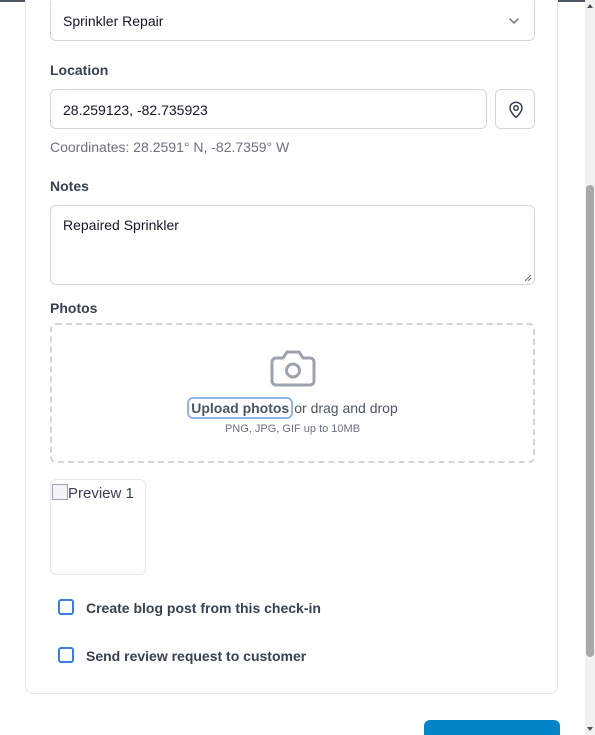 Image resolution: width=595 pixels, height=735 pixels. I want to click on page-scrollbar, so click(590, 367).